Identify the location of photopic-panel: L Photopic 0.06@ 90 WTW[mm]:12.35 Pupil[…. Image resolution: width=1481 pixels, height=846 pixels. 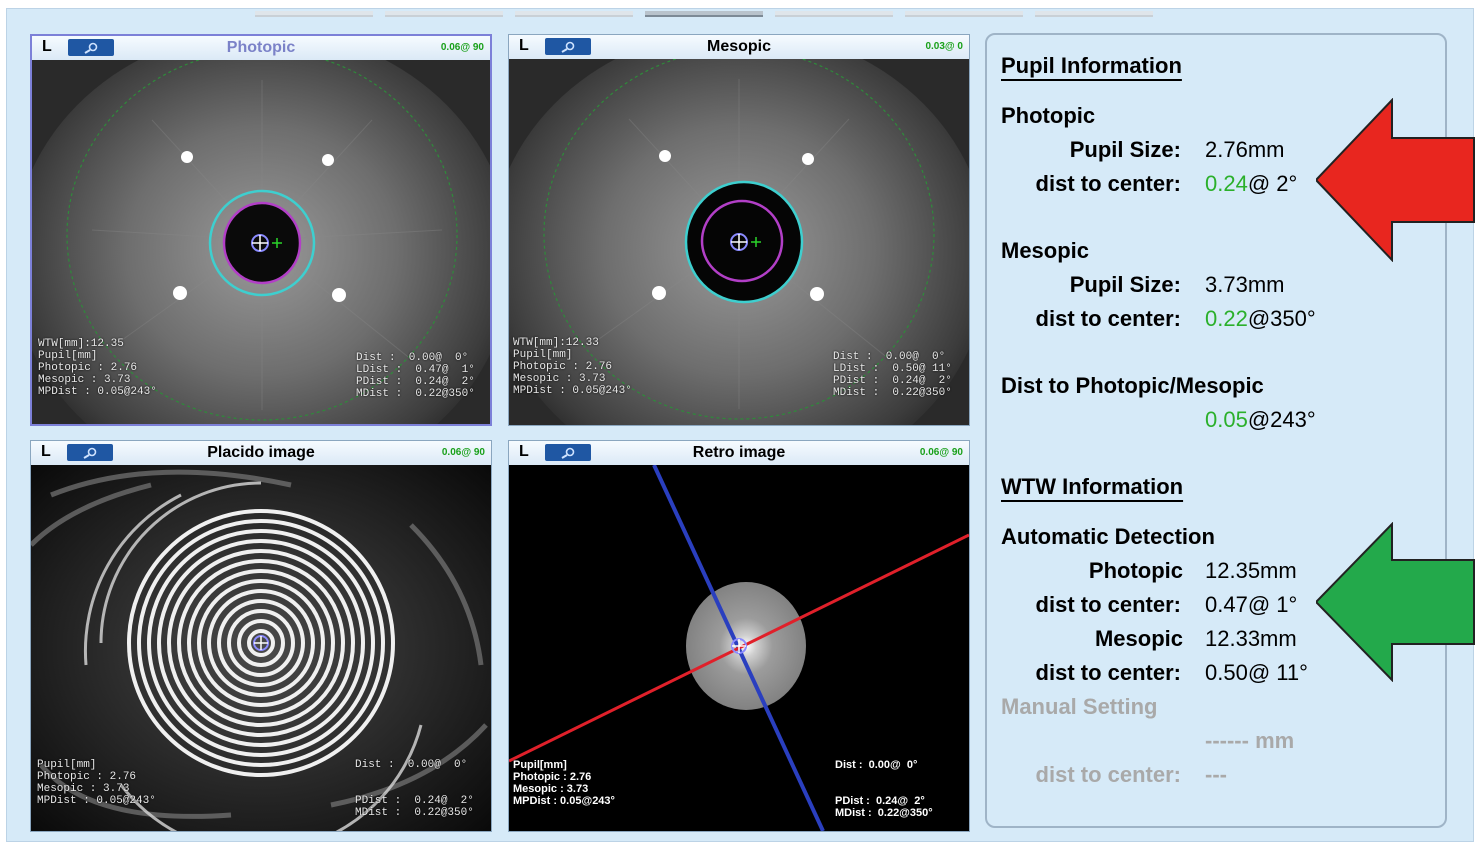
(261, 230).